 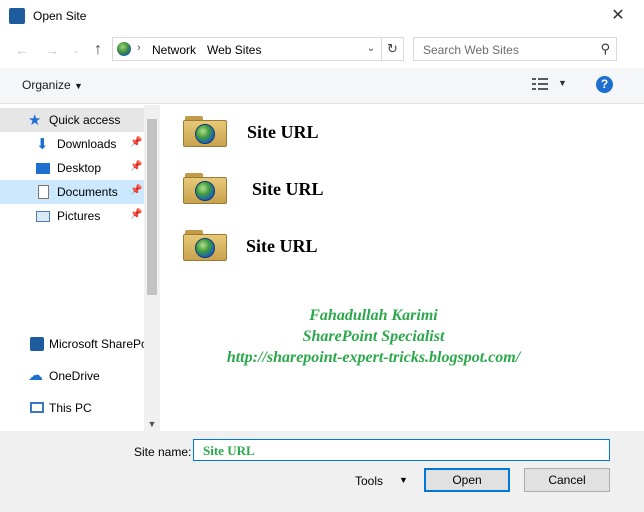 What do you see at coordinates (42, 144) in the screenshot?
I see `download-arrow-icon: ⬇` at bounding box center [42, 144].